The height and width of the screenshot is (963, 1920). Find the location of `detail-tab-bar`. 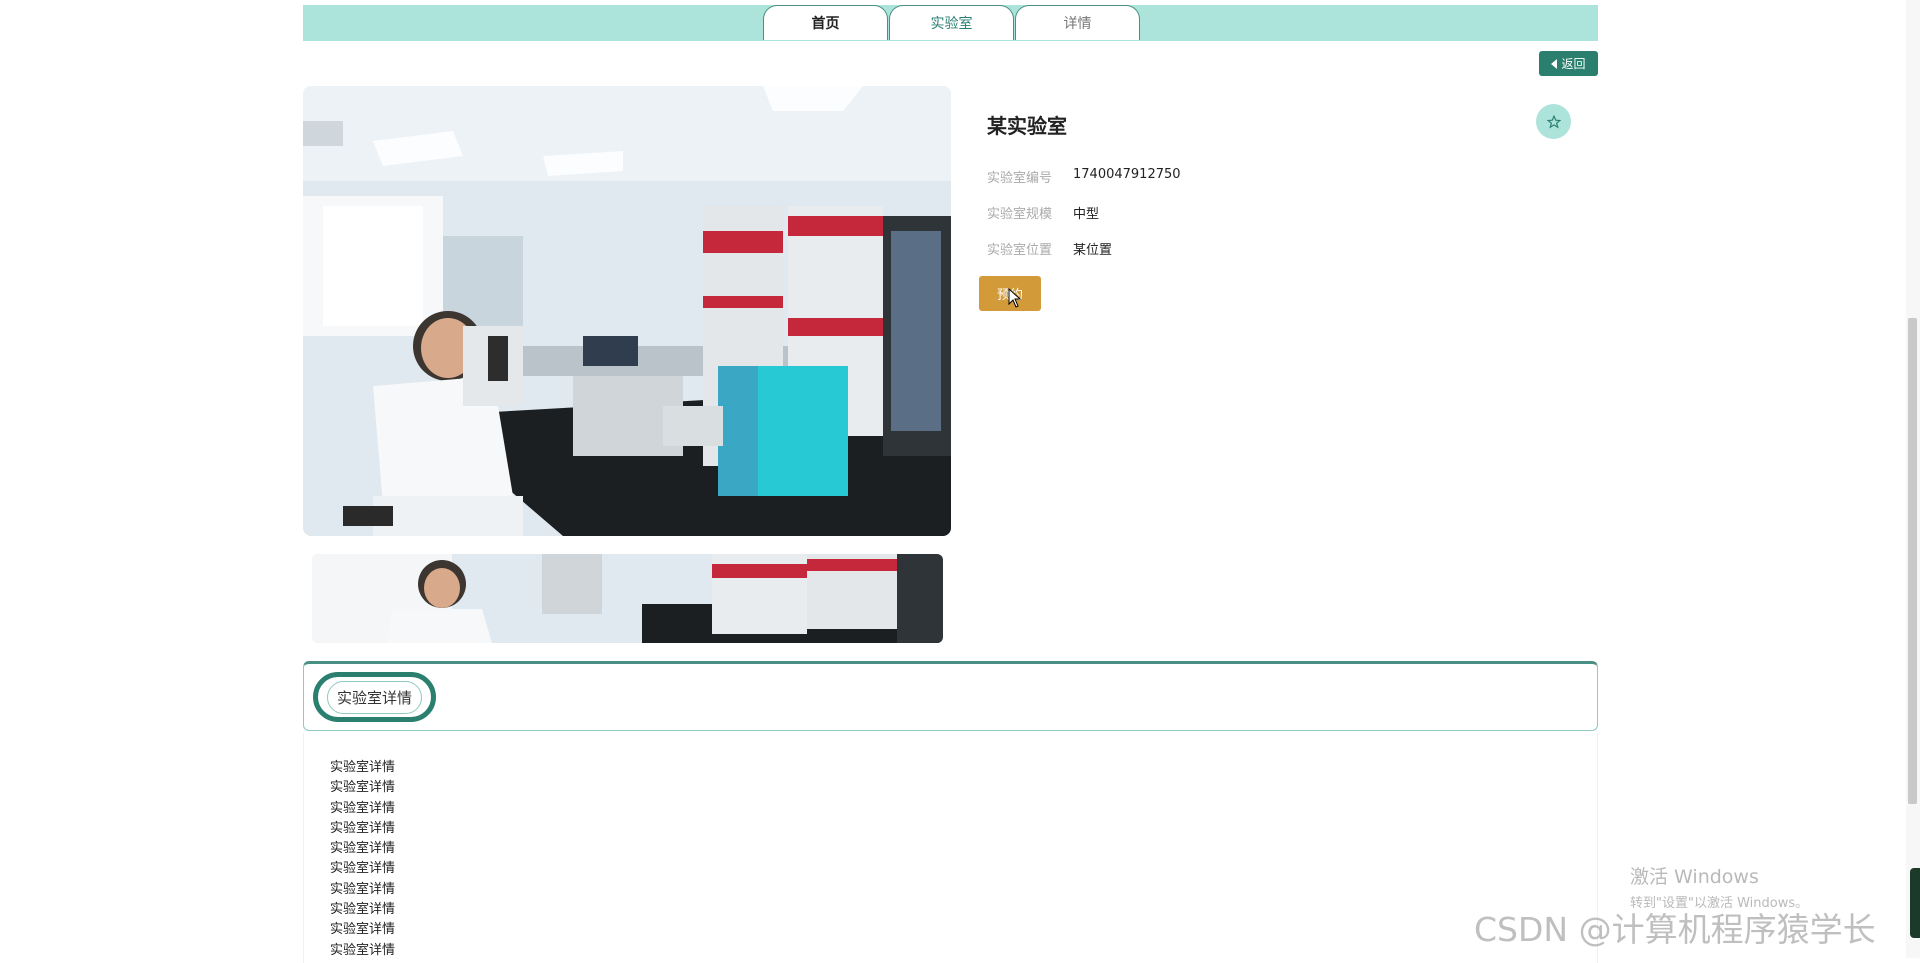

detail-tab-bar is located at coordinates (950, 696).